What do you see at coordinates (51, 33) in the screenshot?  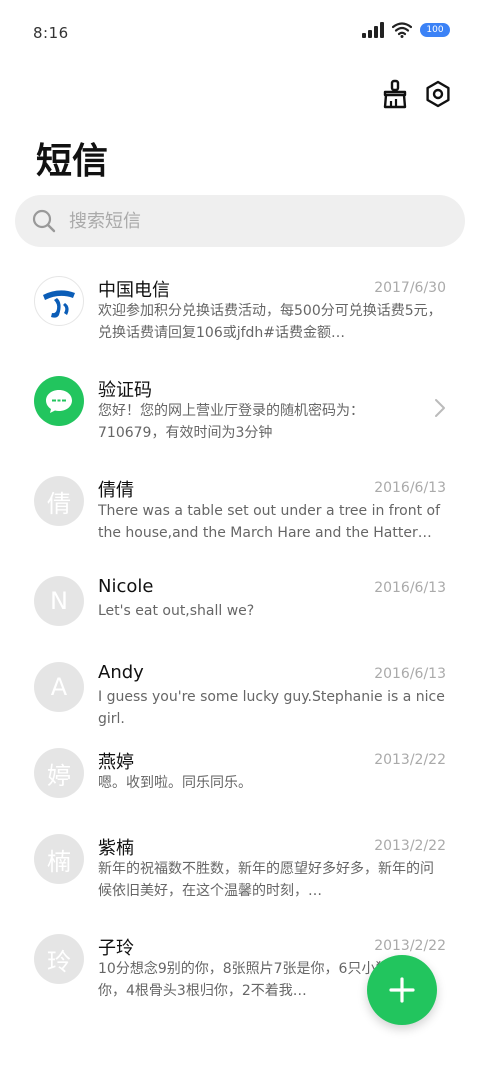 I see `status-time: 8:16` at bounding box center [51, 33].